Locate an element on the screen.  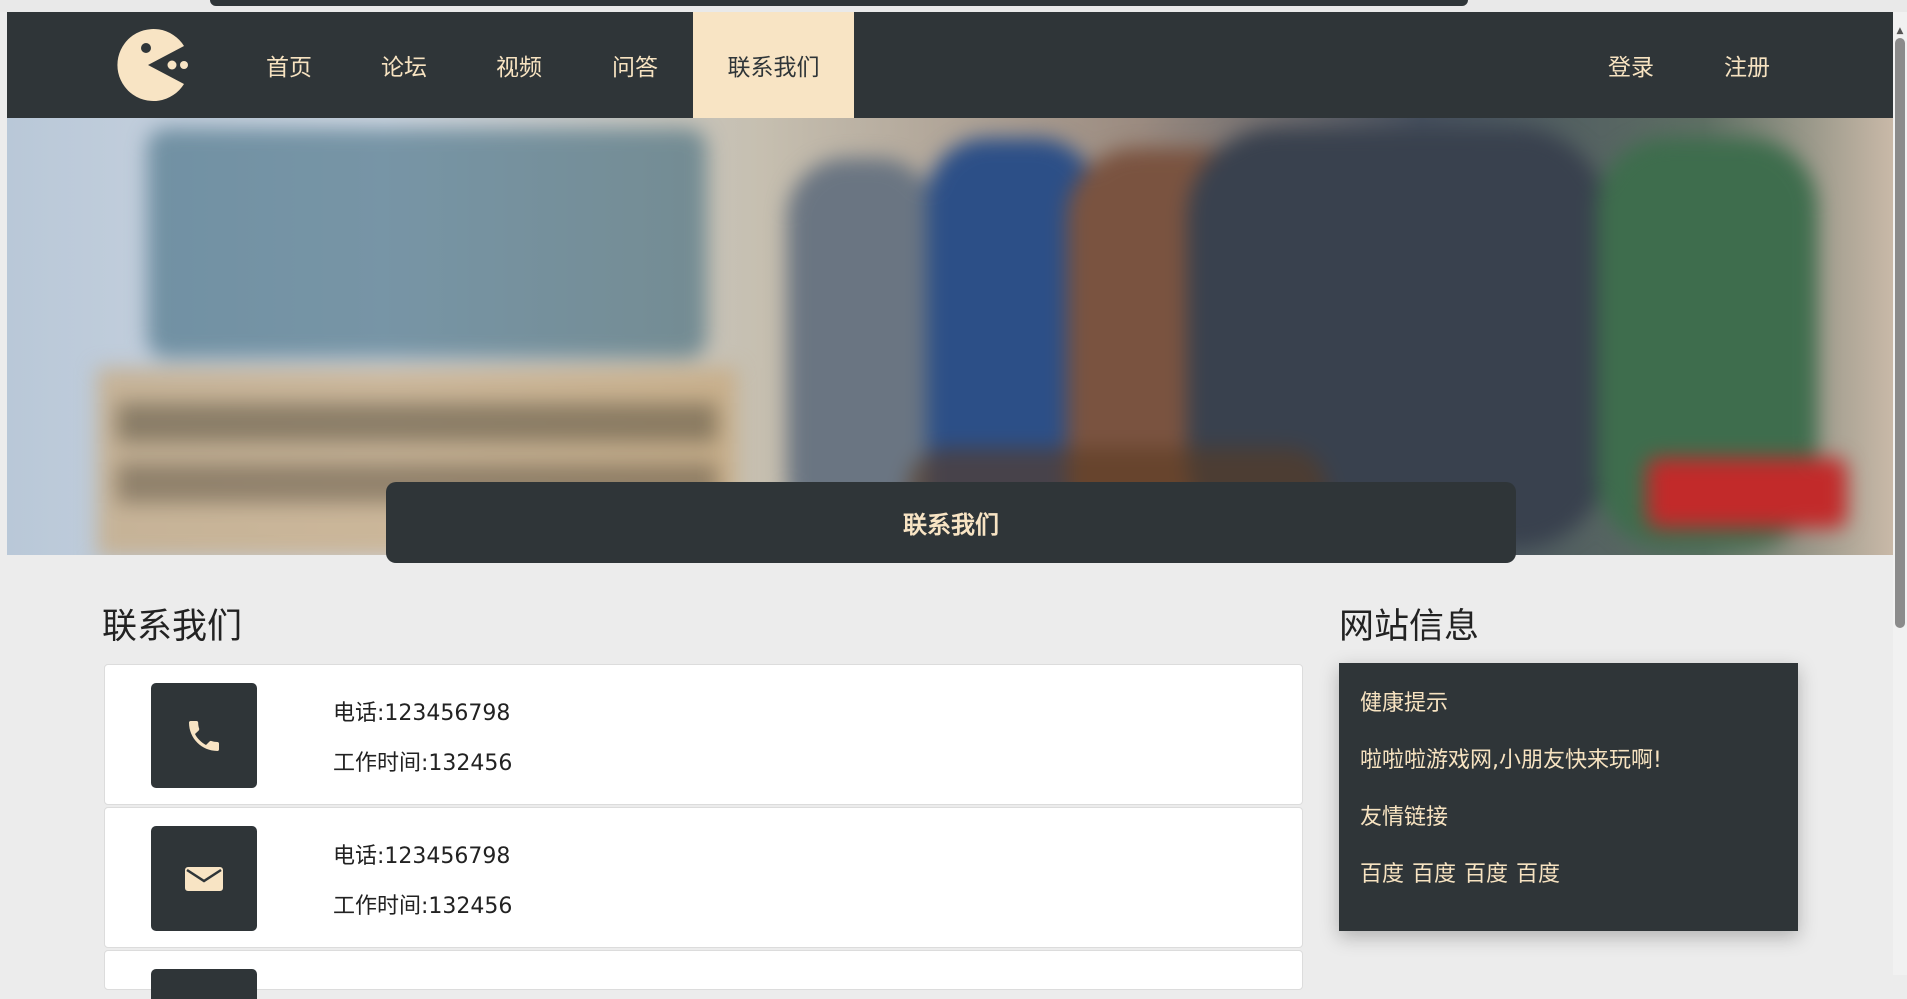
contact-heading: 联系我们 is located at coordinates (172, 627).